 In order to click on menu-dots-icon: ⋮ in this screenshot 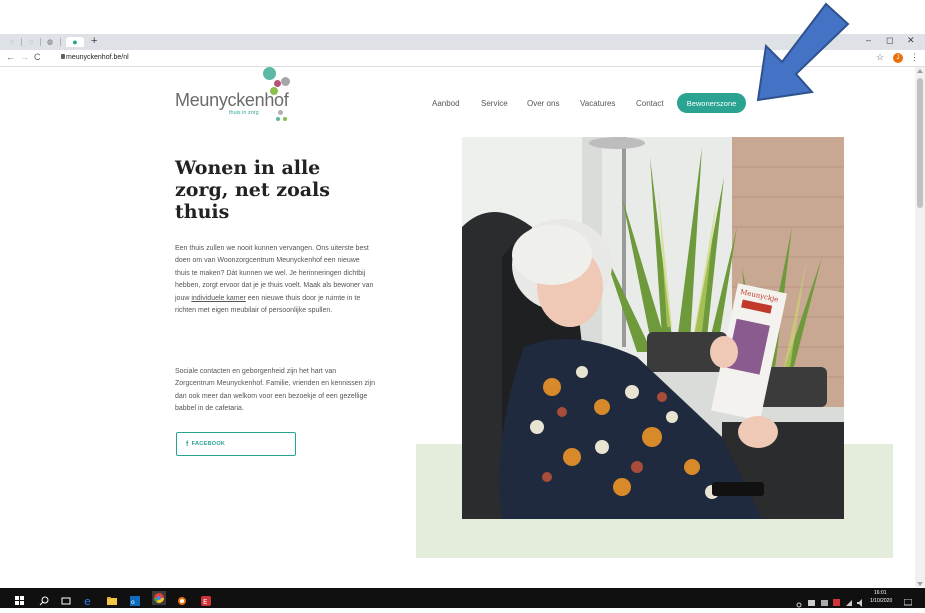, I will do `click(914, 57)`.